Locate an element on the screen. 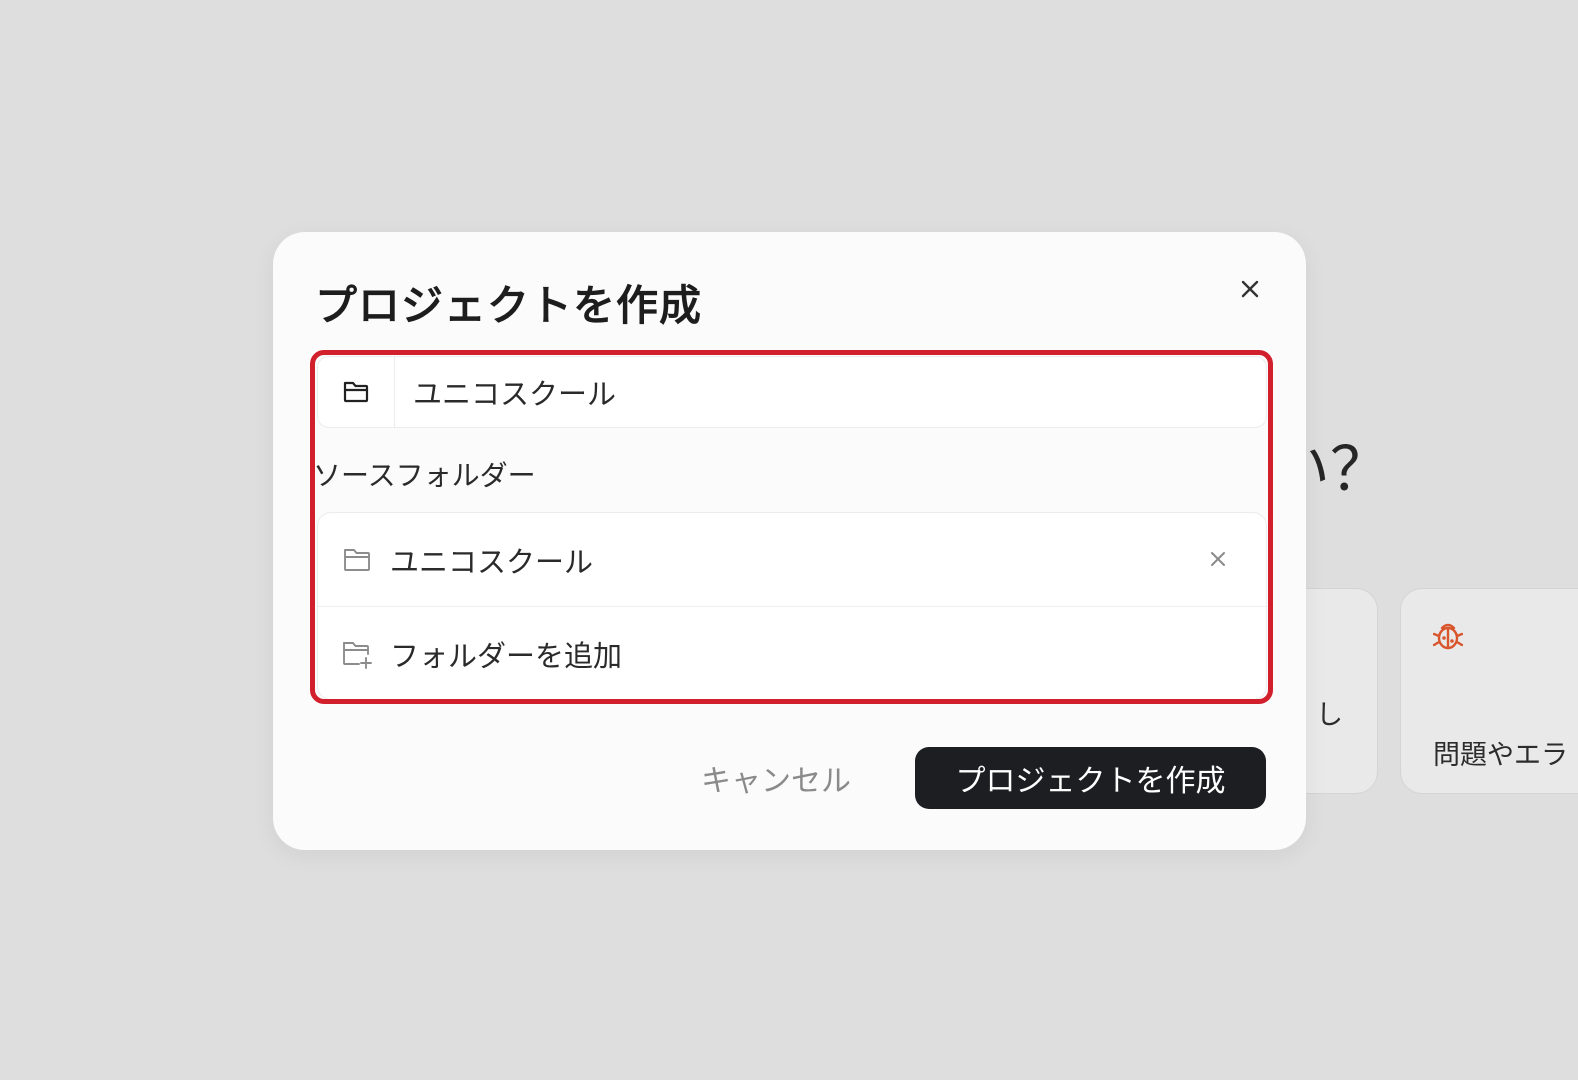  bug-icon is located at coordinates (1448, 635).